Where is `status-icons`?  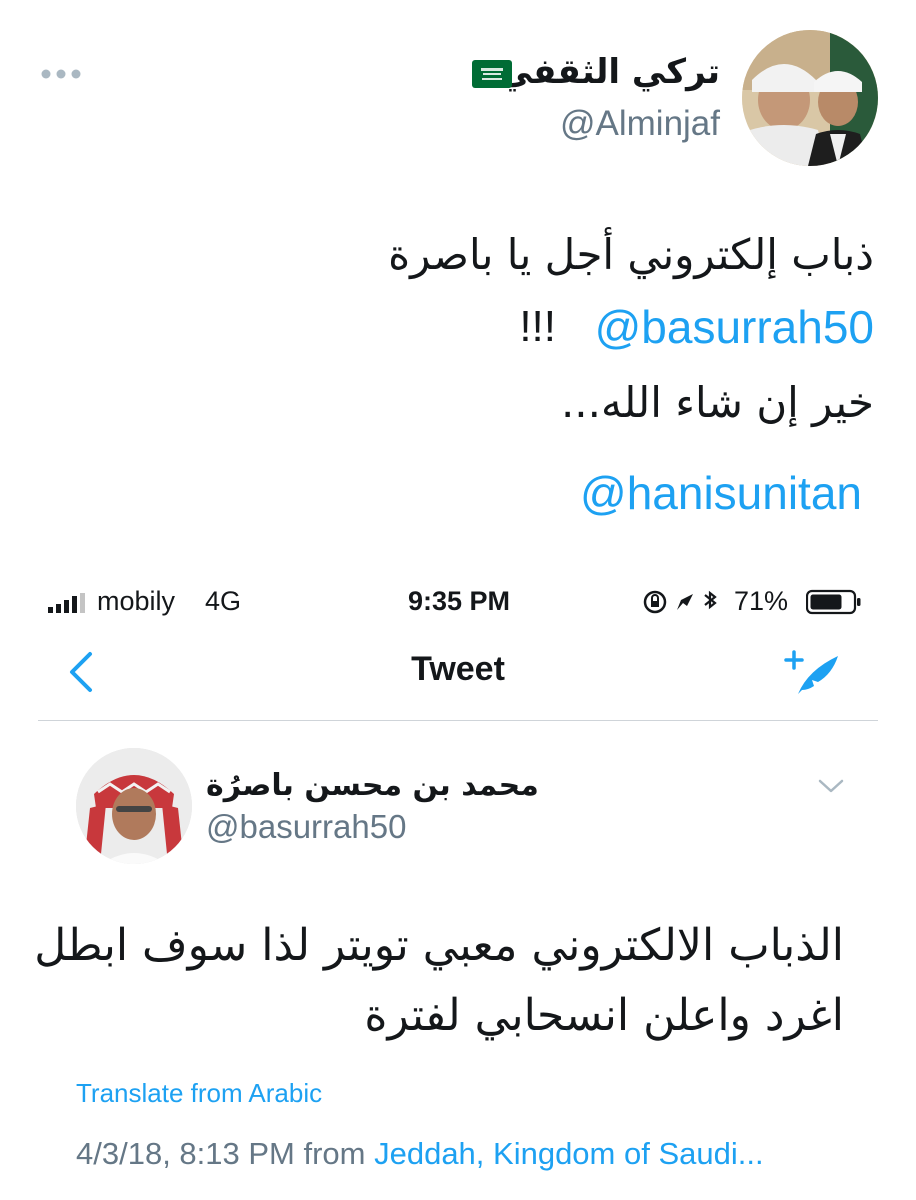
status-icons is located at coordinates (685, 602).